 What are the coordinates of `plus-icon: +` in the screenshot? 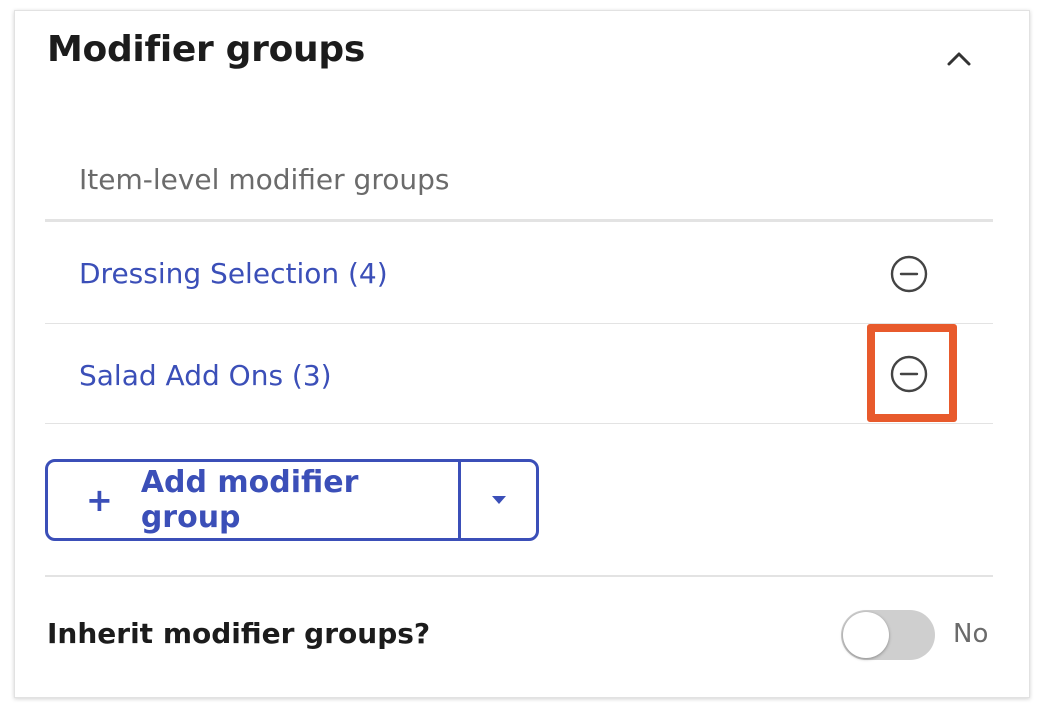 It's located at (99, 500).